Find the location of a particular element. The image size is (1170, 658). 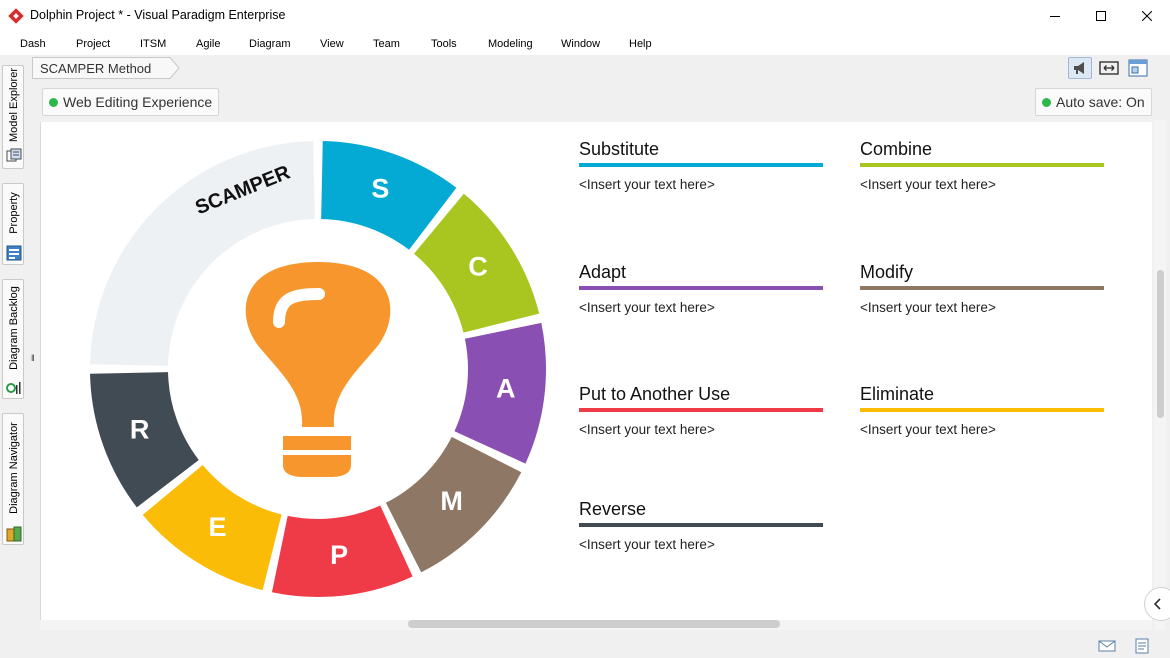

close-button is located at coordinates (1147, 16).